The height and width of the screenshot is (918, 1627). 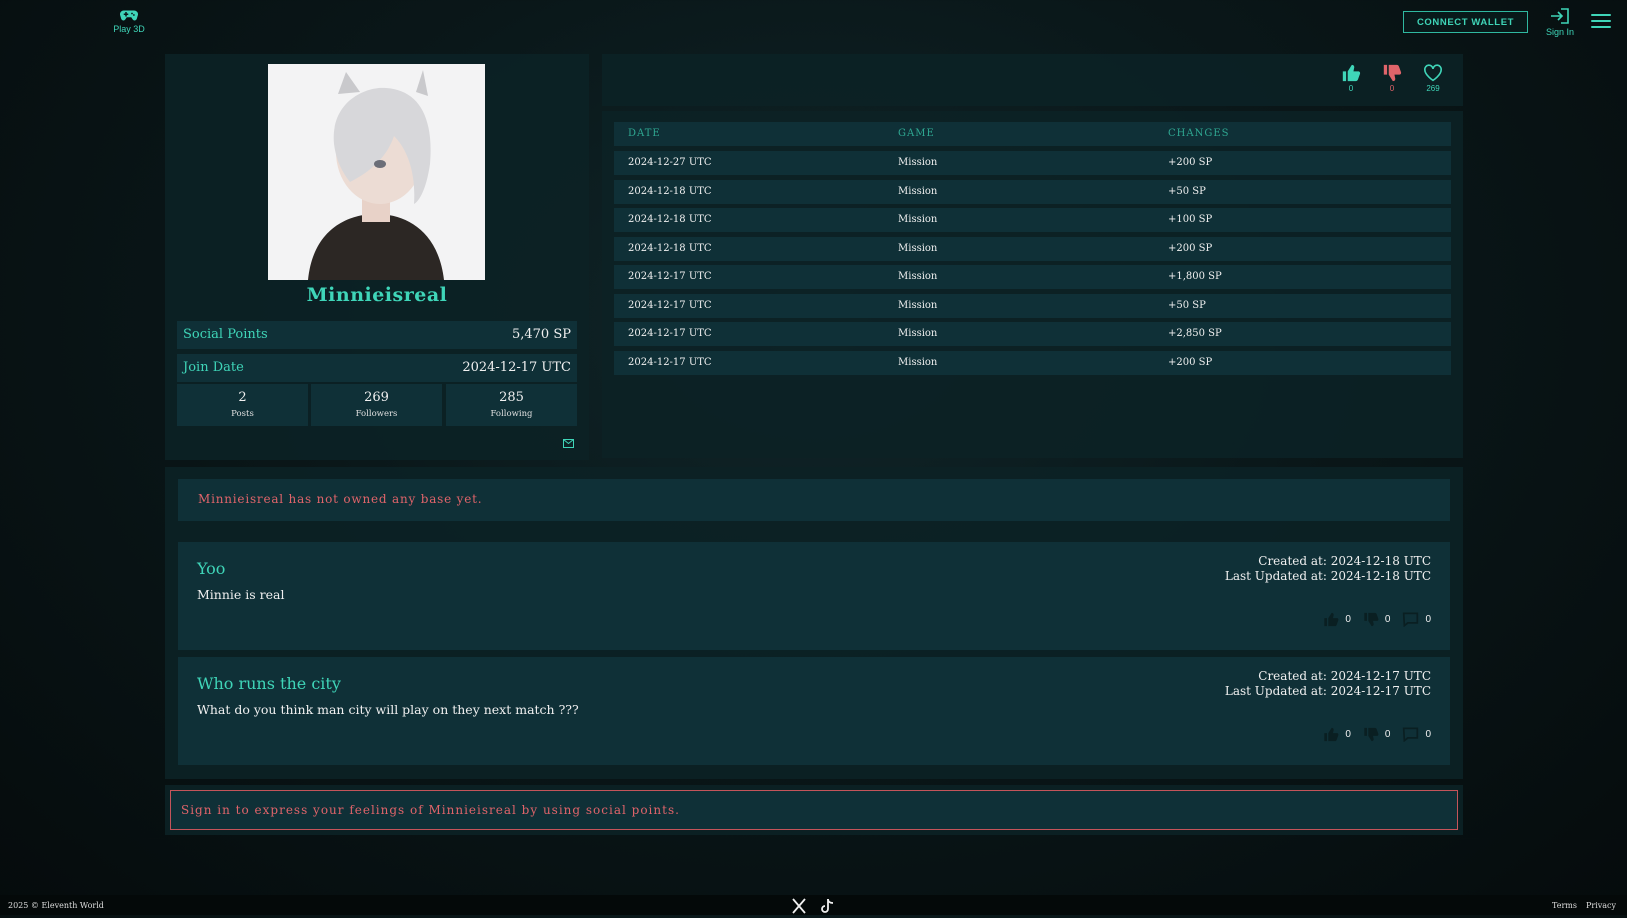 I want to click on reactions-bar, so click(x=1032, y=80).